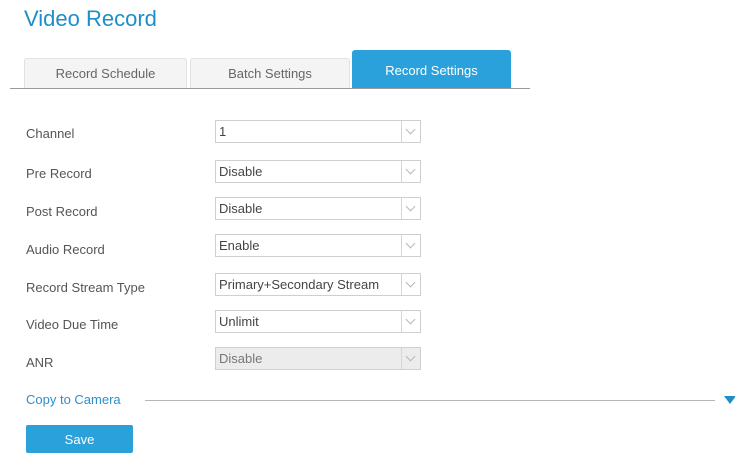 This screenshot has width=735, height=475. Describe the element at coordinates (223, 131) in the screenshot. I see `channel-value: 1` at that location.